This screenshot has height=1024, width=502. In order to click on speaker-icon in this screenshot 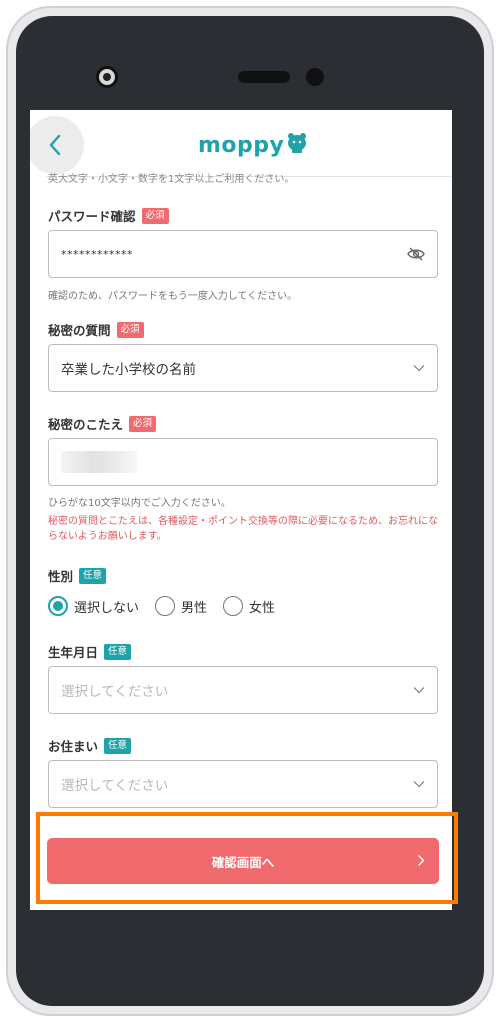, I will do `click(264, 77)`.